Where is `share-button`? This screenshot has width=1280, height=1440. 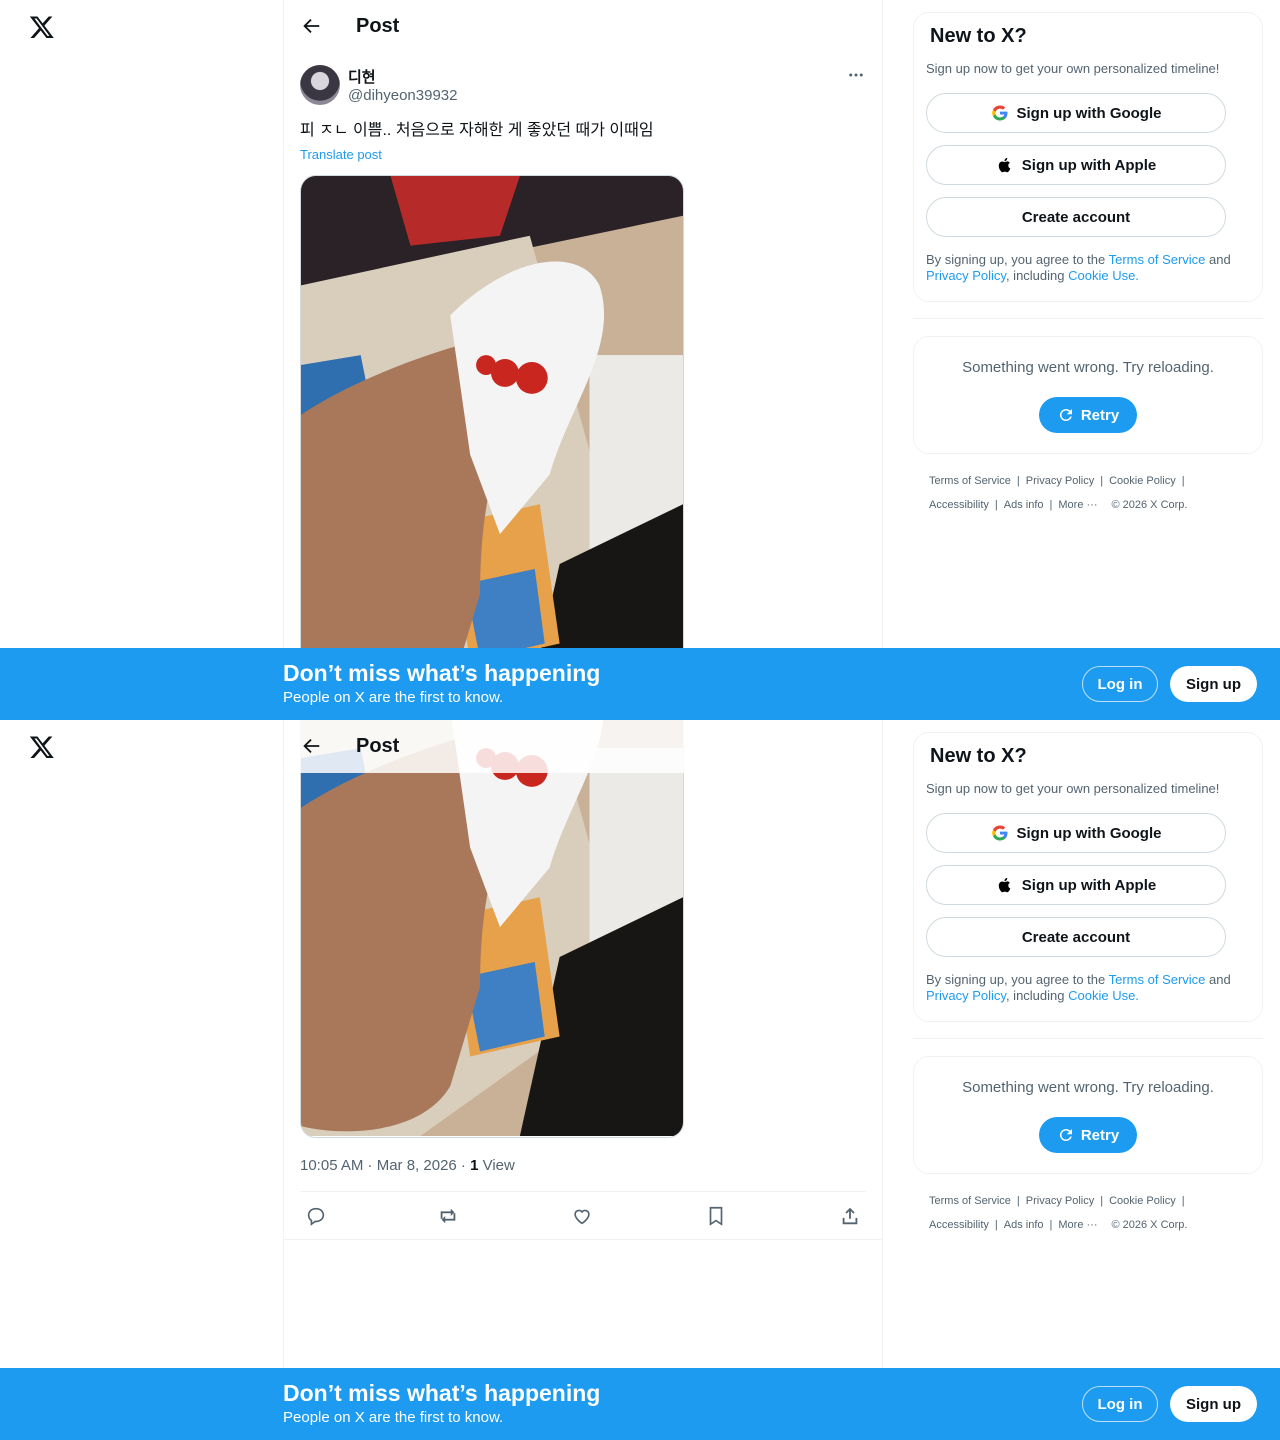
share-button is located at coordinates (850, 1216).